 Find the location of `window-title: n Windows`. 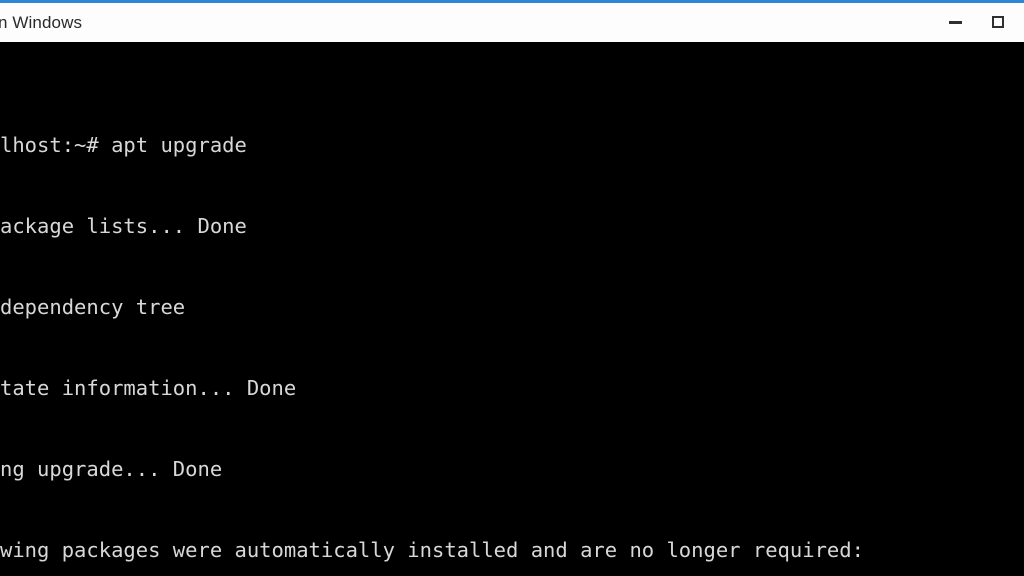

window-title: n Windows is located at coordinates (41, 22).